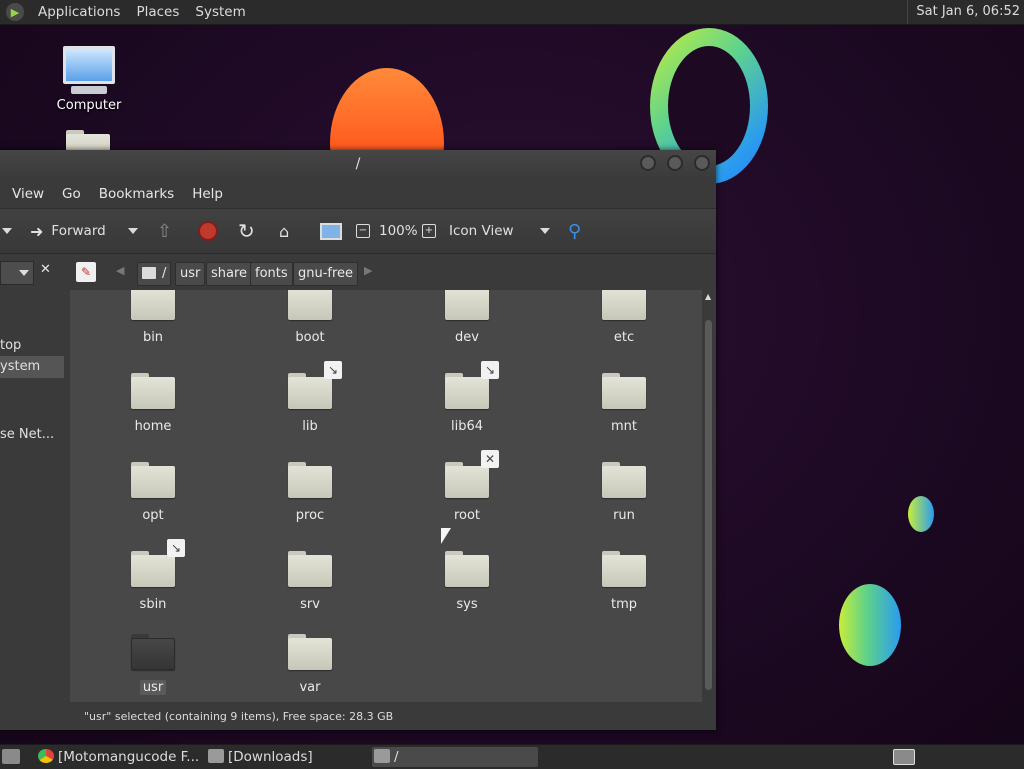 This screenshot has width=1024, height=769. What do you see at coordinates (17, 273) in the screenshot?
I see `sidebar-select` at bounding box center [17, 273].